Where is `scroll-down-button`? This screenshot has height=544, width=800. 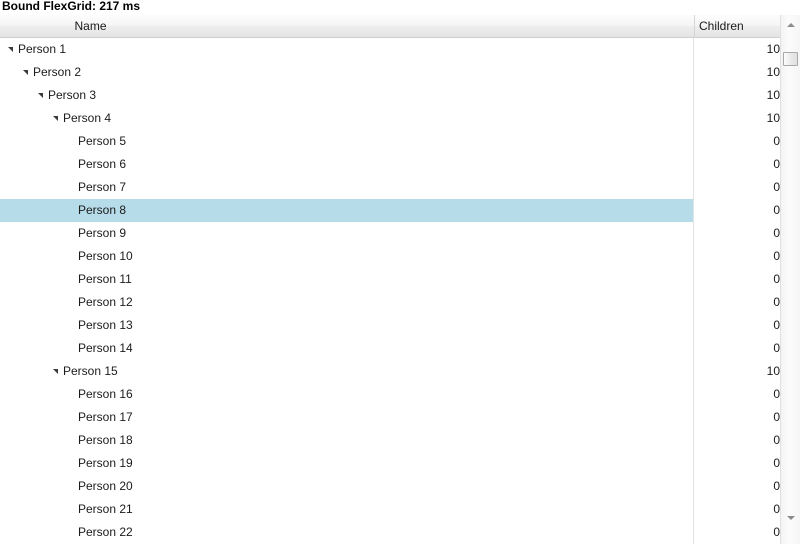
scroll-down-button is located at coordinates (790, 518).